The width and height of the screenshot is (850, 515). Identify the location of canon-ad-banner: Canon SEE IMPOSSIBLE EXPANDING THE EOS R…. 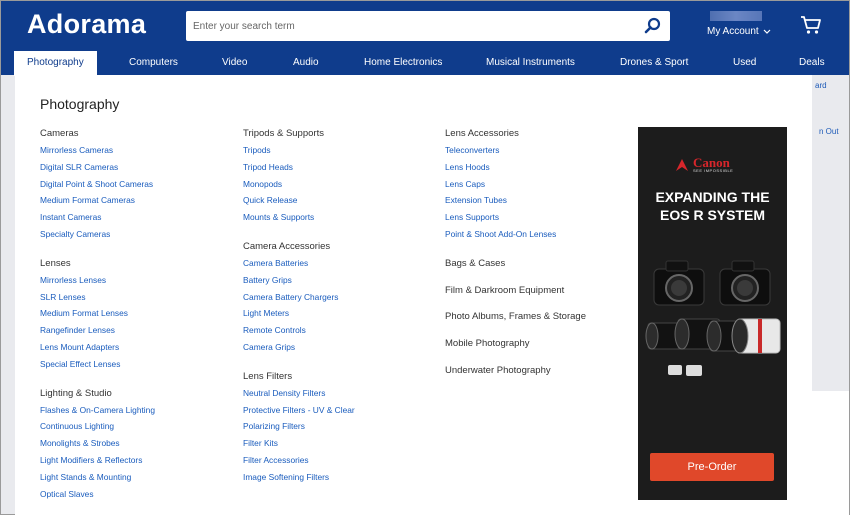
(712, 313).